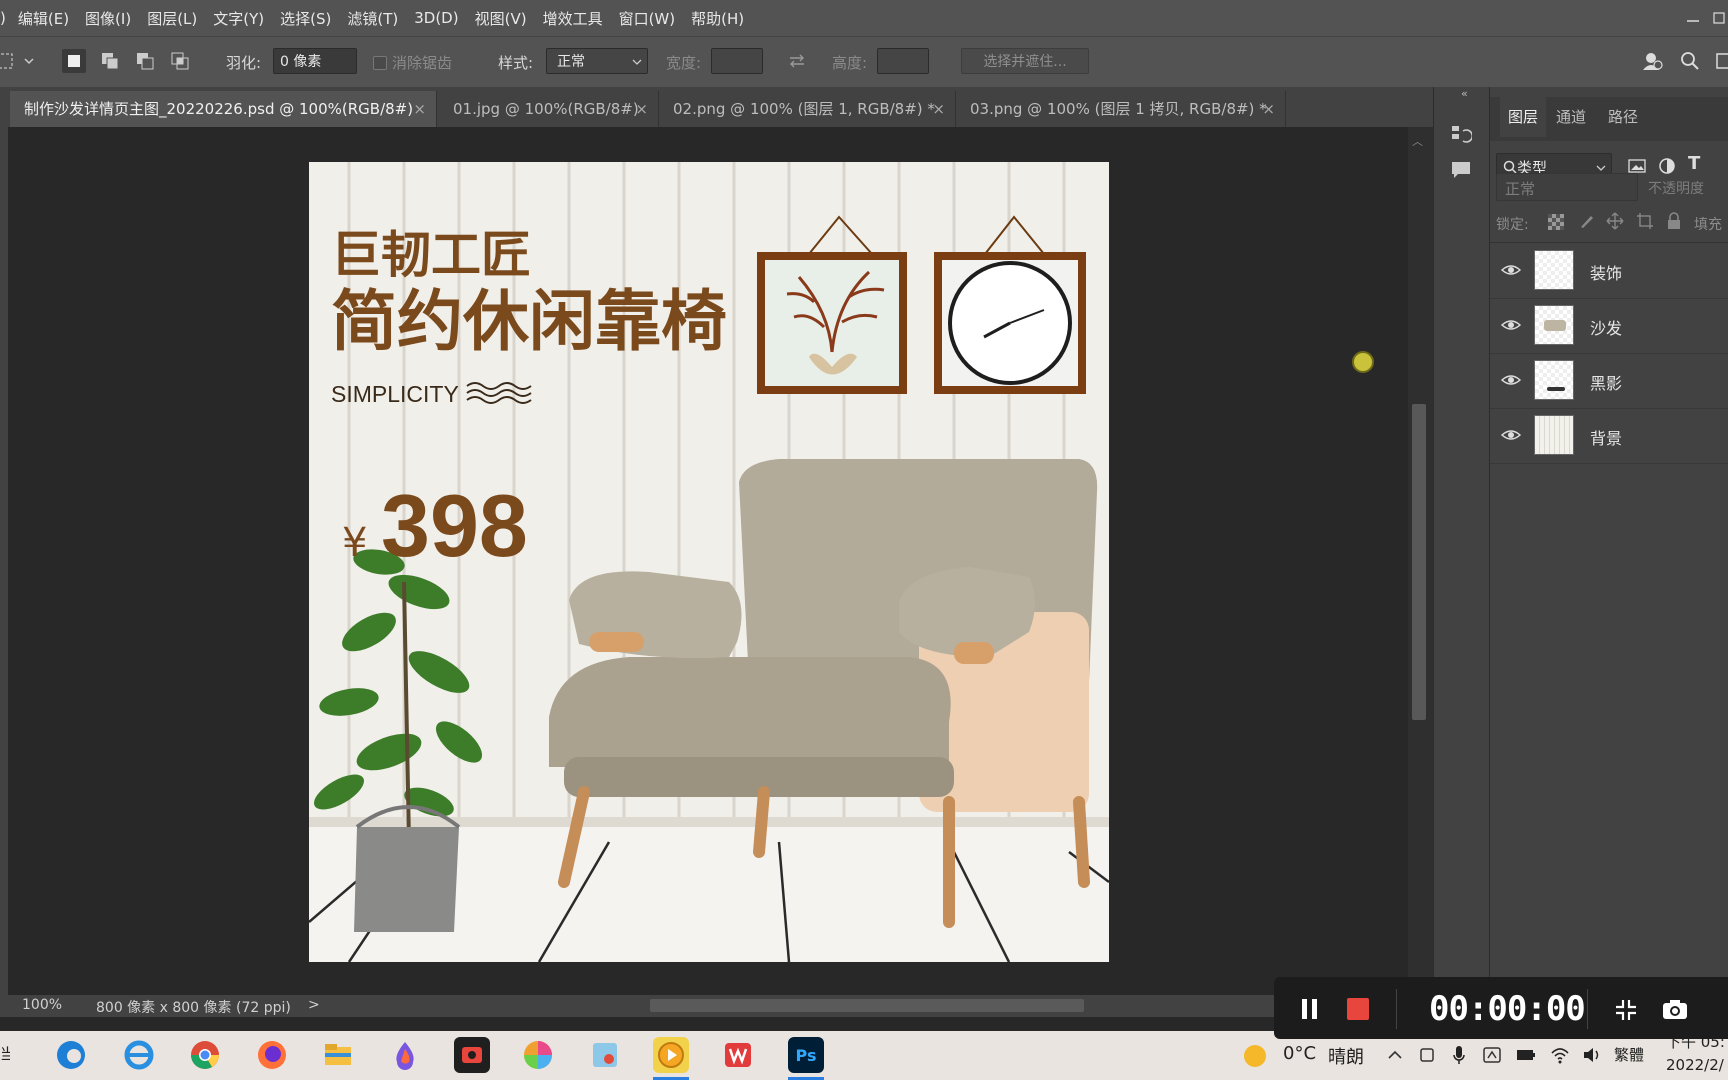  What do you see at coordinates (180, 61) in the screenshot?
I see `intersect-selection-icon` at bounding box center [180, 61].